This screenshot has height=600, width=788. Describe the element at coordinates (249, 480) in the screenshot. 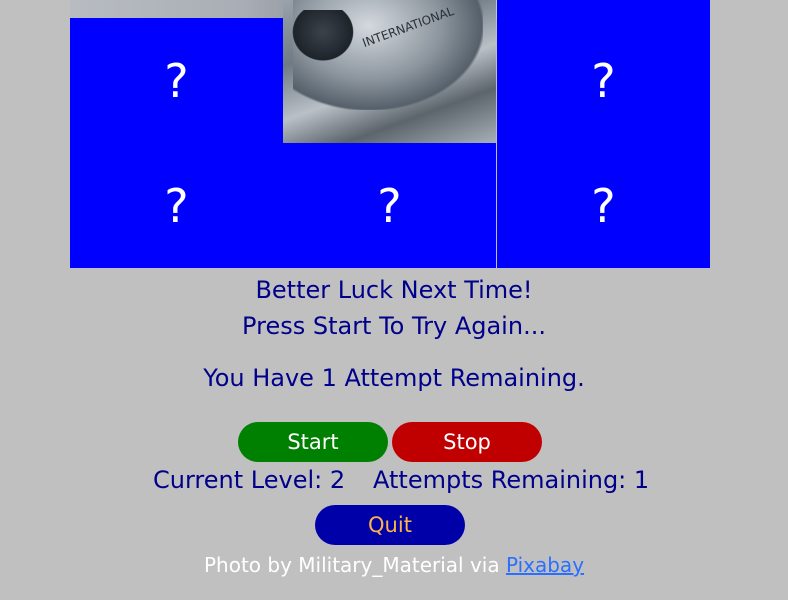

I see `current-level: Current Level: 2` at that location.